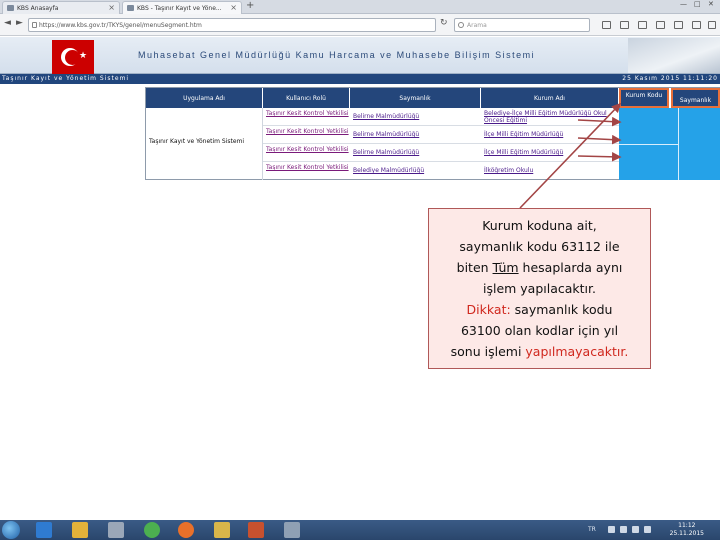  What do you see at coordinates (152, 530) in the screenshot?
I see `chrome-icon` at bounding box center [152, 530].